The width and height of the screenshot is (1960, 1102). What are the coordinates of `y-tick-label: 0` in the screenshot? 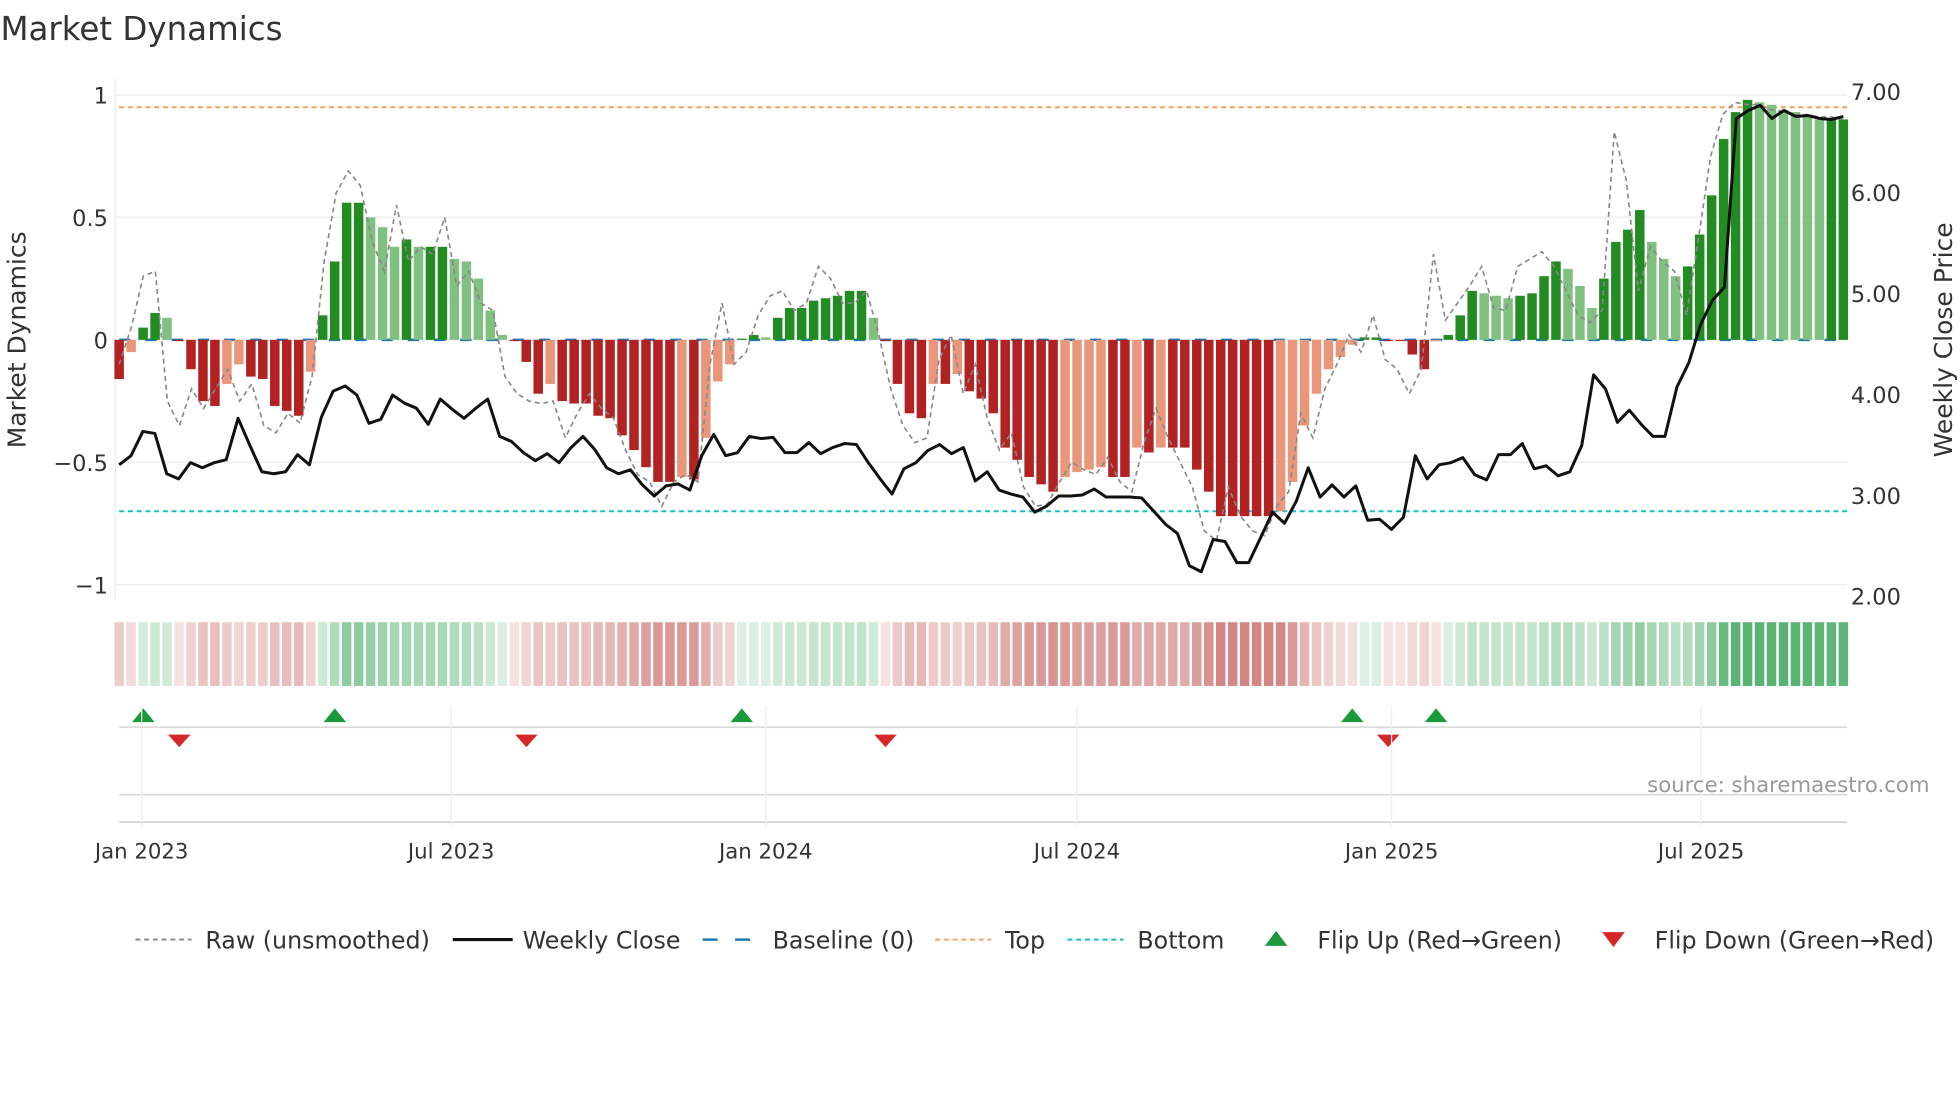 It's located at (101, 342).